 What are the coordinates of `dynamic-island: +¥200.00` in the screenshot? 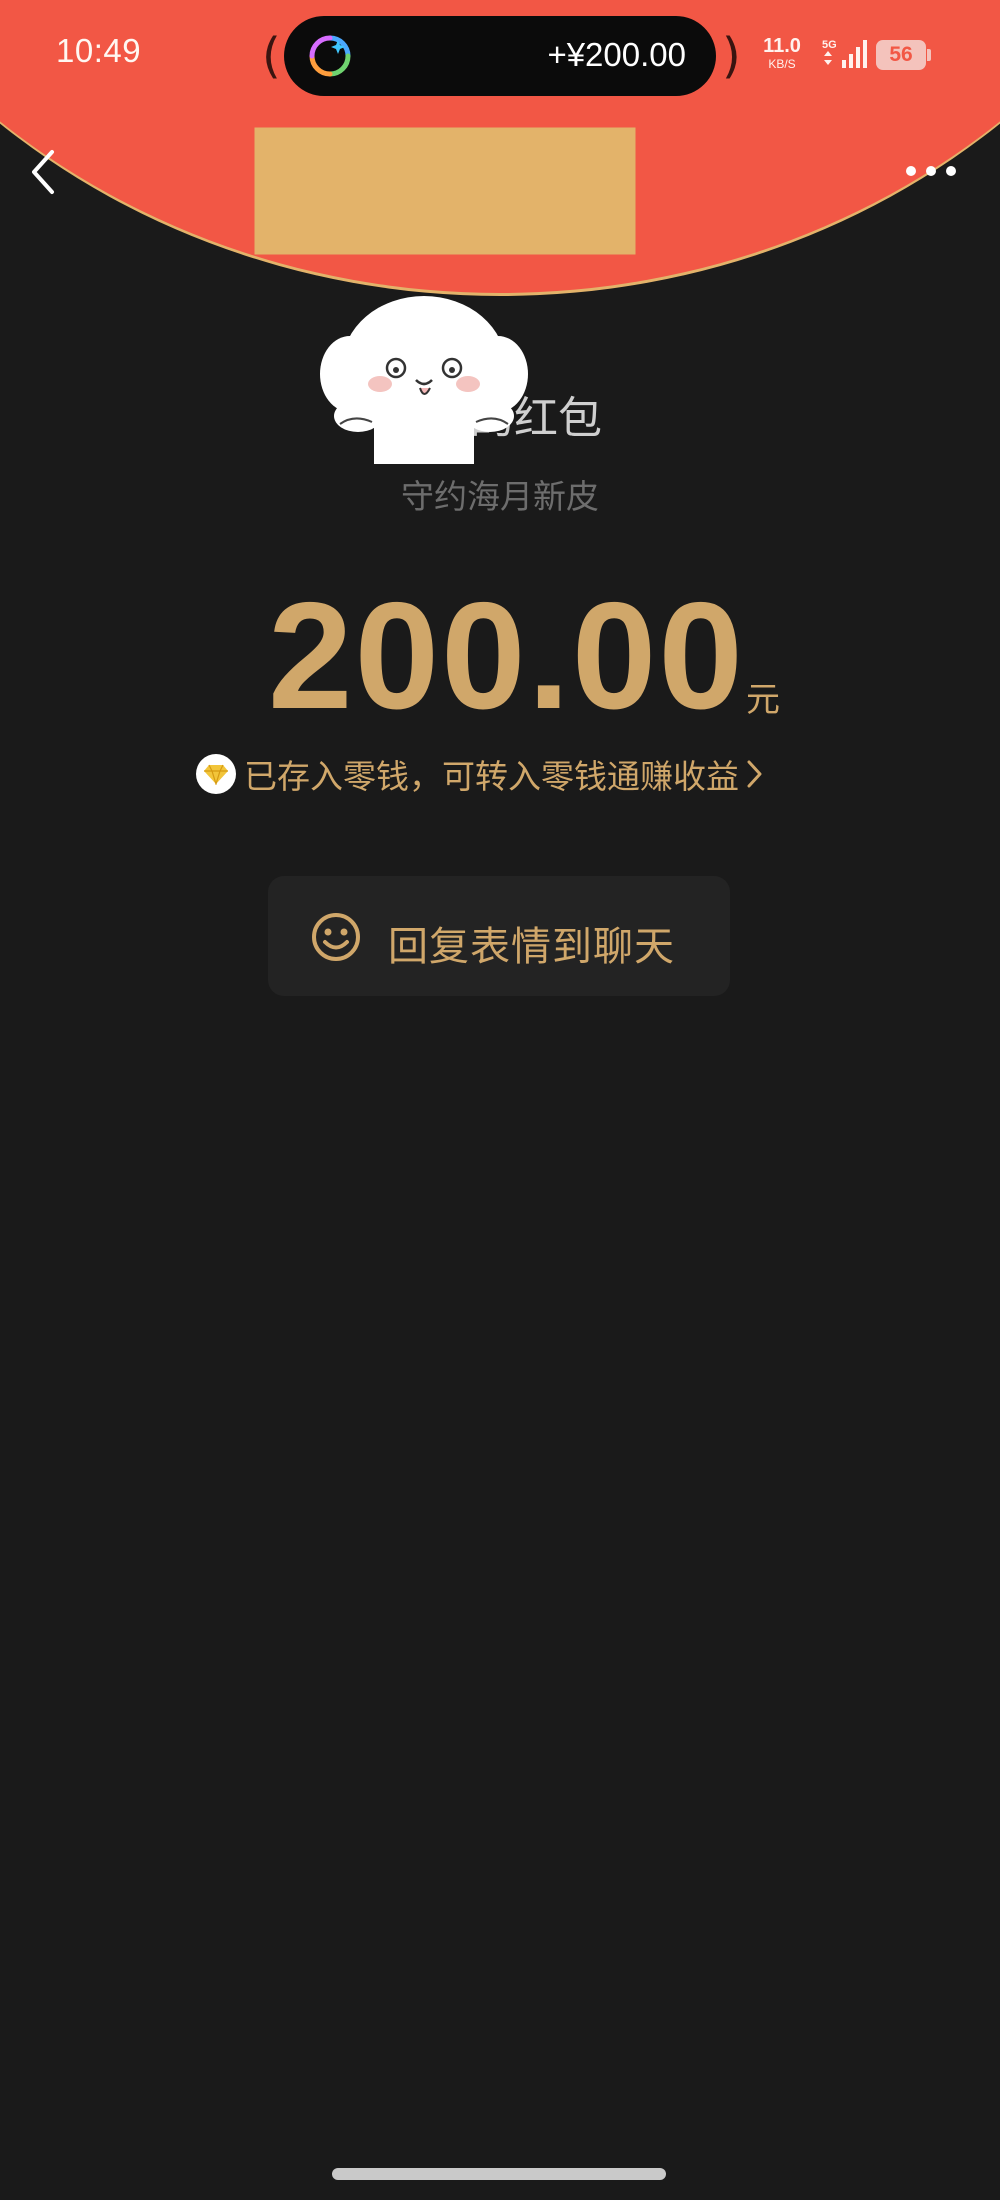 It's located at (500, 56).